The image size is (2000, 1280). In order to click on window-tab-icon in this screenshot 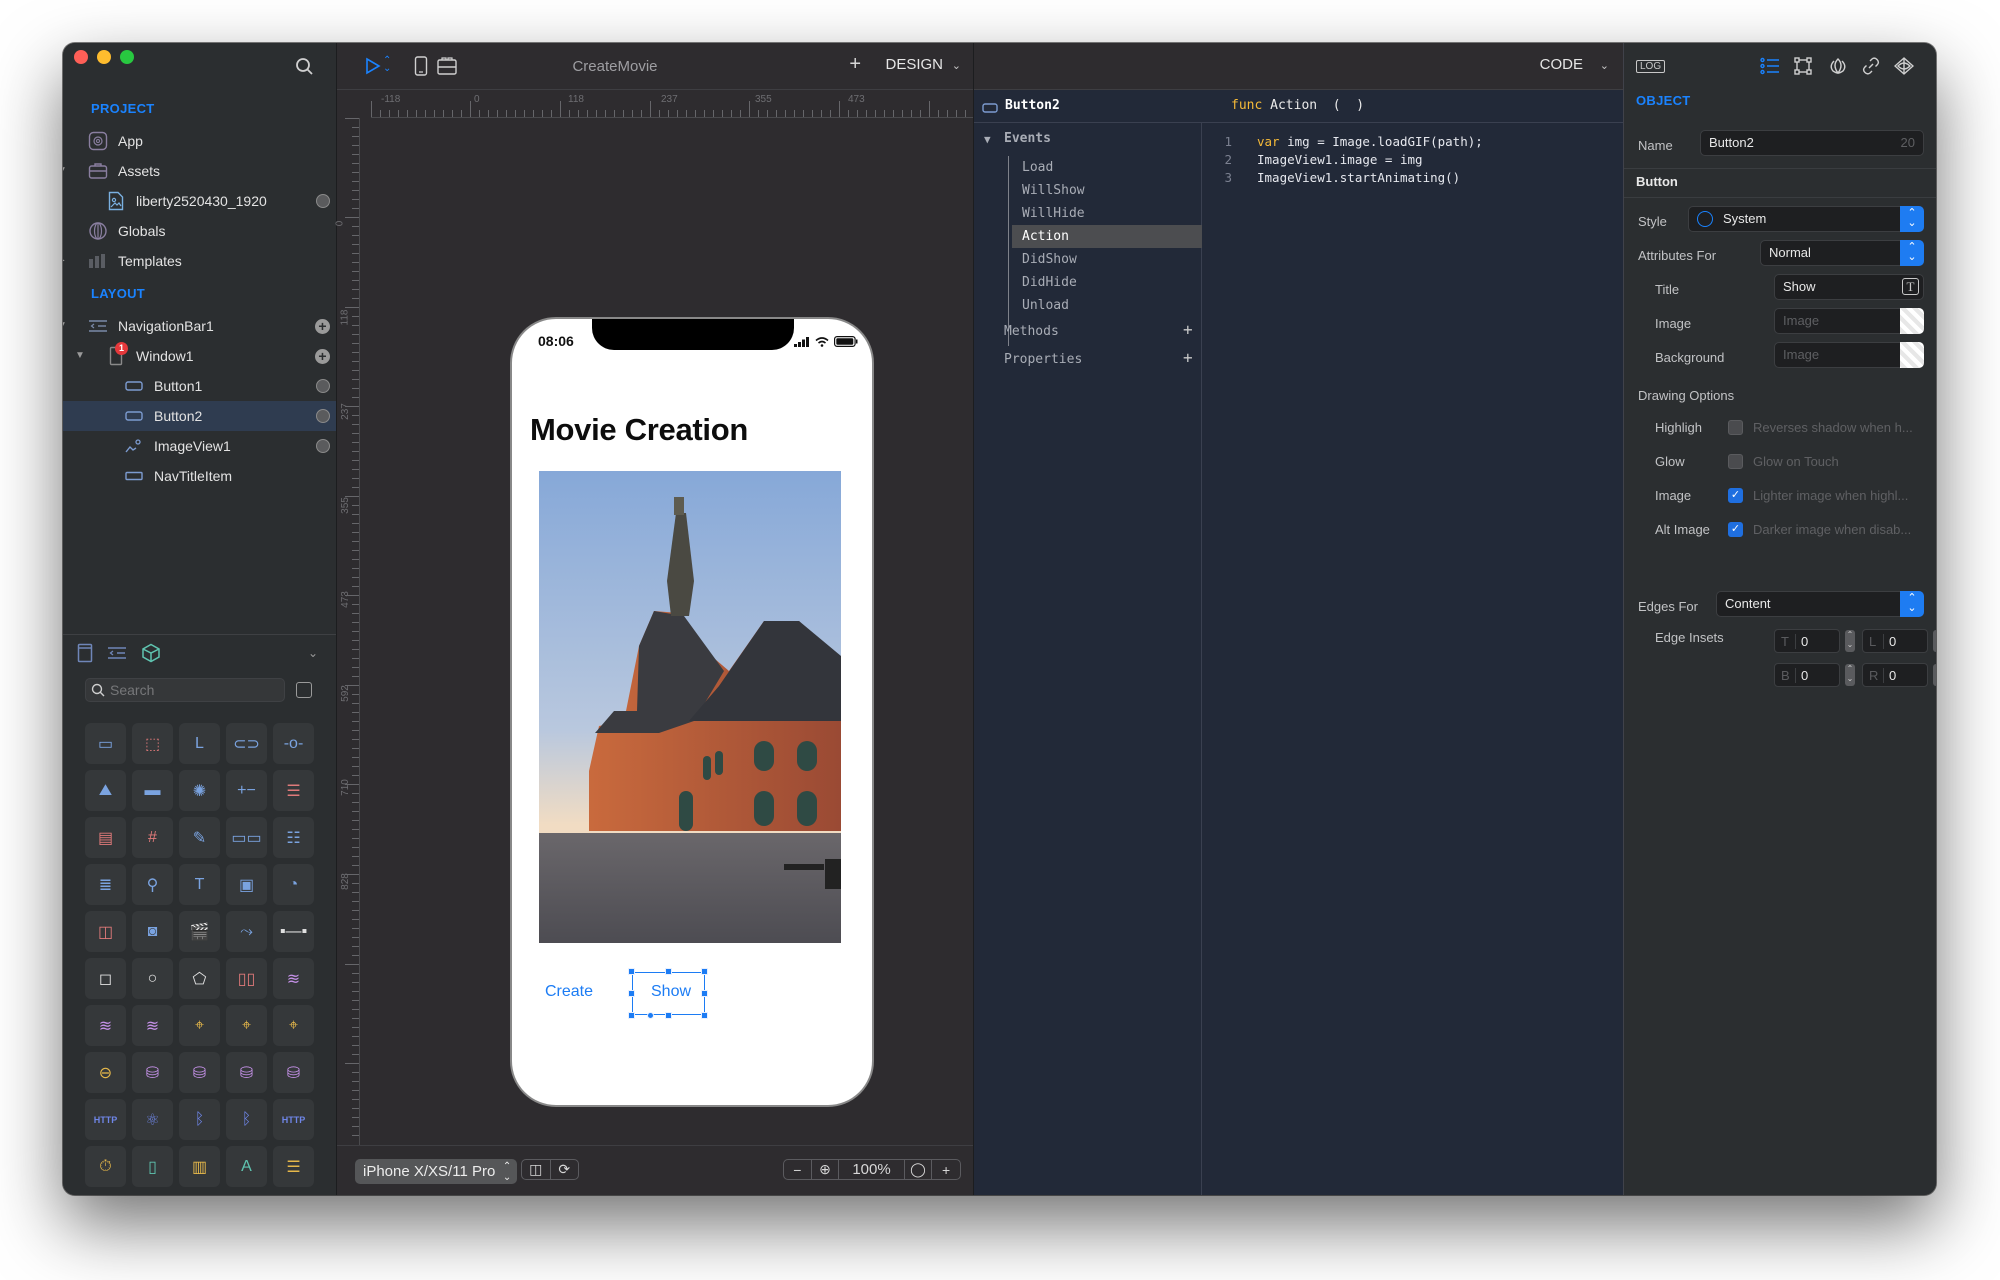, I will do `click(85, 655)`.